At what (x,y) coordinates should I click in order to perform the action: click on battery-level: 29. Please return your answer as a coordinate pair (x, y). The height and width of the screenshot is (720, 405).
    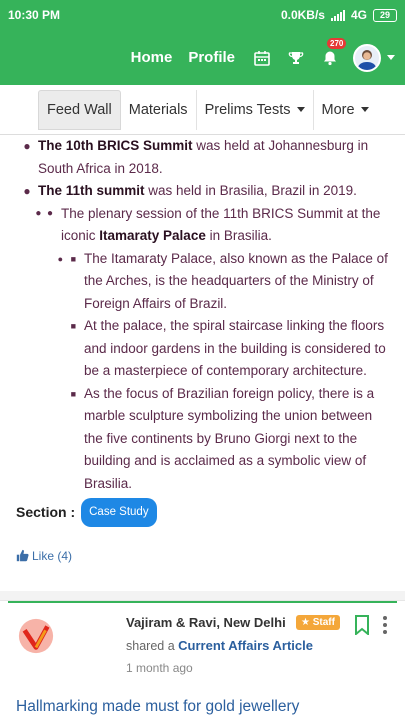
    Looking at the image, I should click on (384, 14).